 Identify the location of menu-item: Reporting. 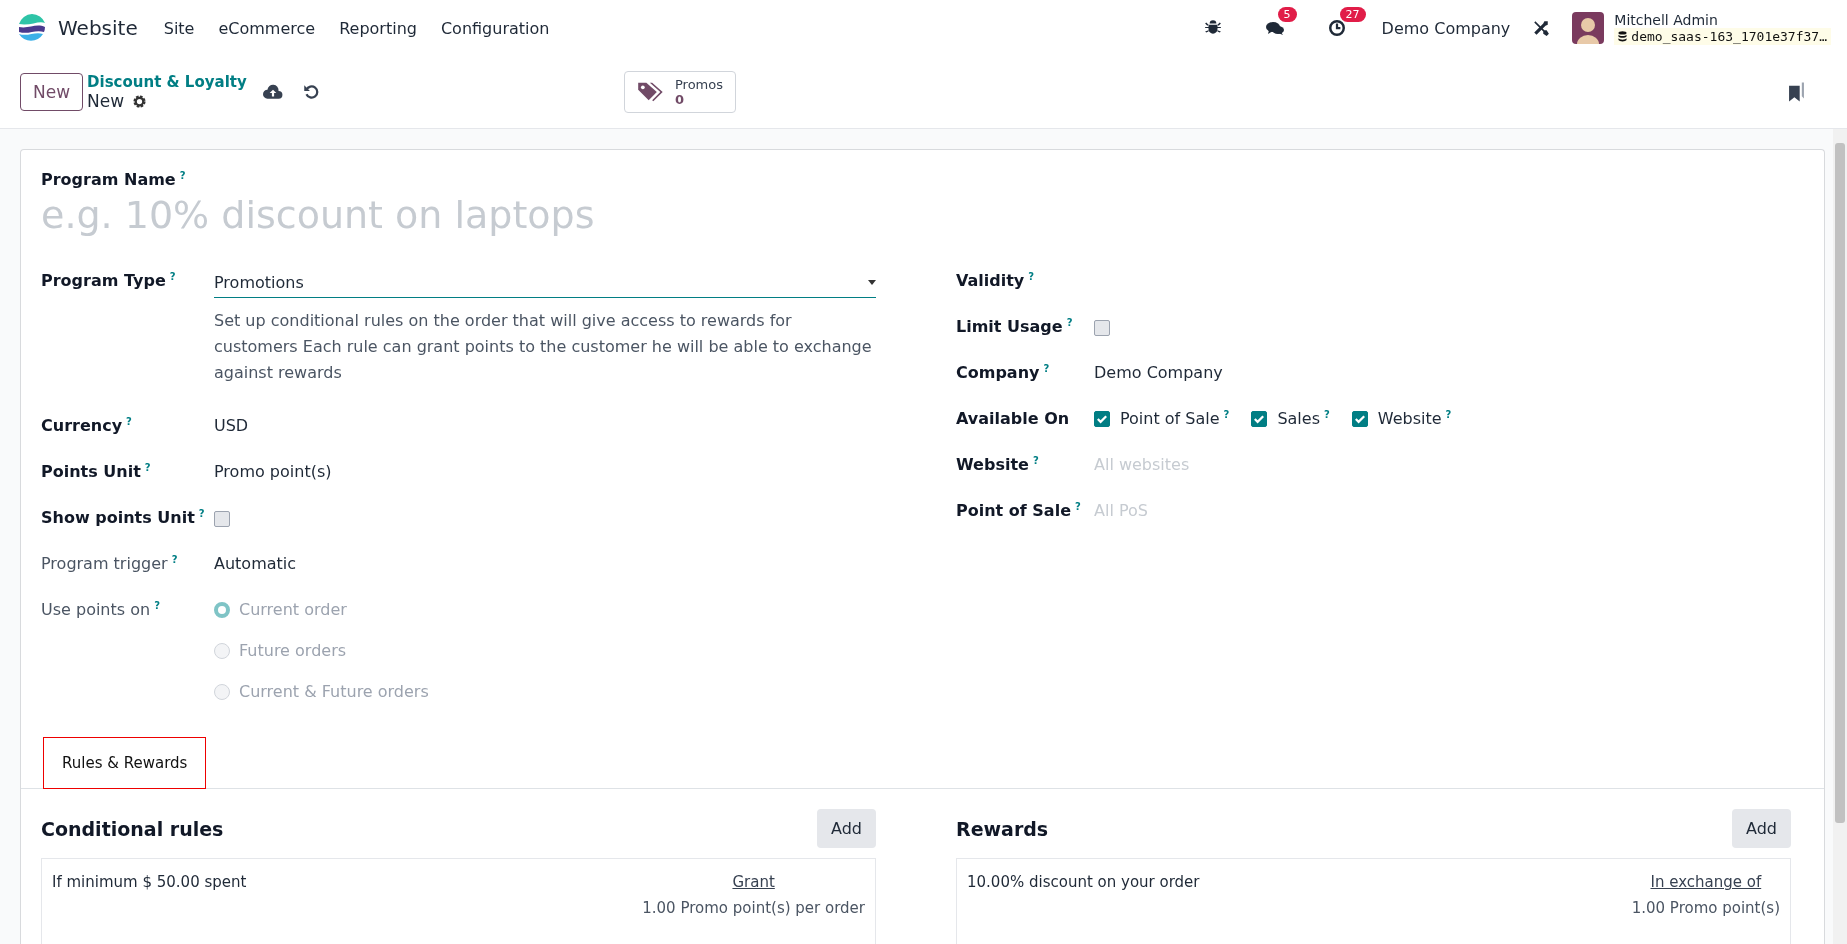
(378, 28).